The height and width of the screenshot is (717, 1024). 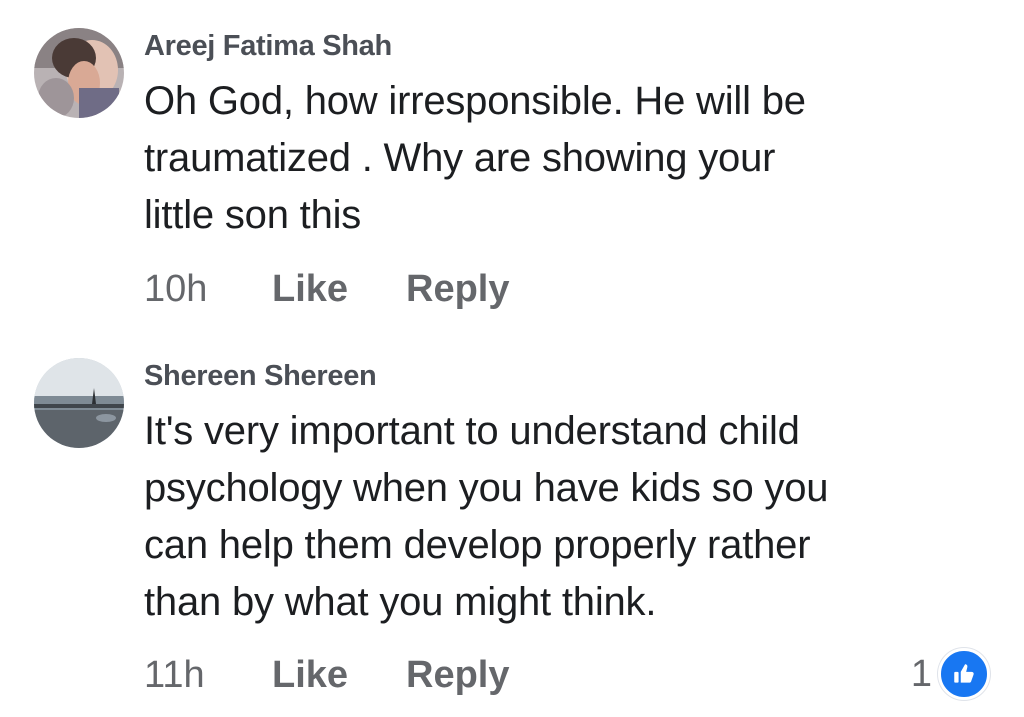 What do you see at coordinates (475, 101) in the screenshot?
I see `comment-body-line: Oh God, how irresponsible. He will be` at bounding box center [475, 101].